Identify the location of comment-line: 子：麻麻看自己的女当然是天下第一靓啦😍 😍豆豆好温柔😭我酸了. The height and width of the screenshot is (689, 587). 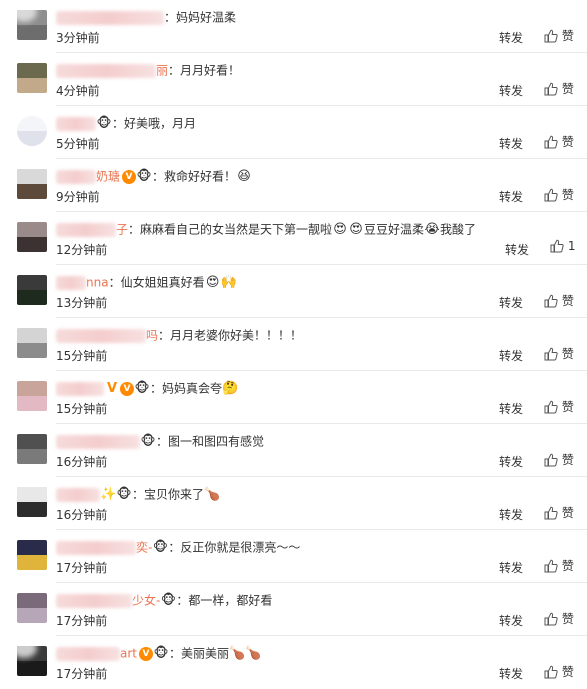
(316, 229).